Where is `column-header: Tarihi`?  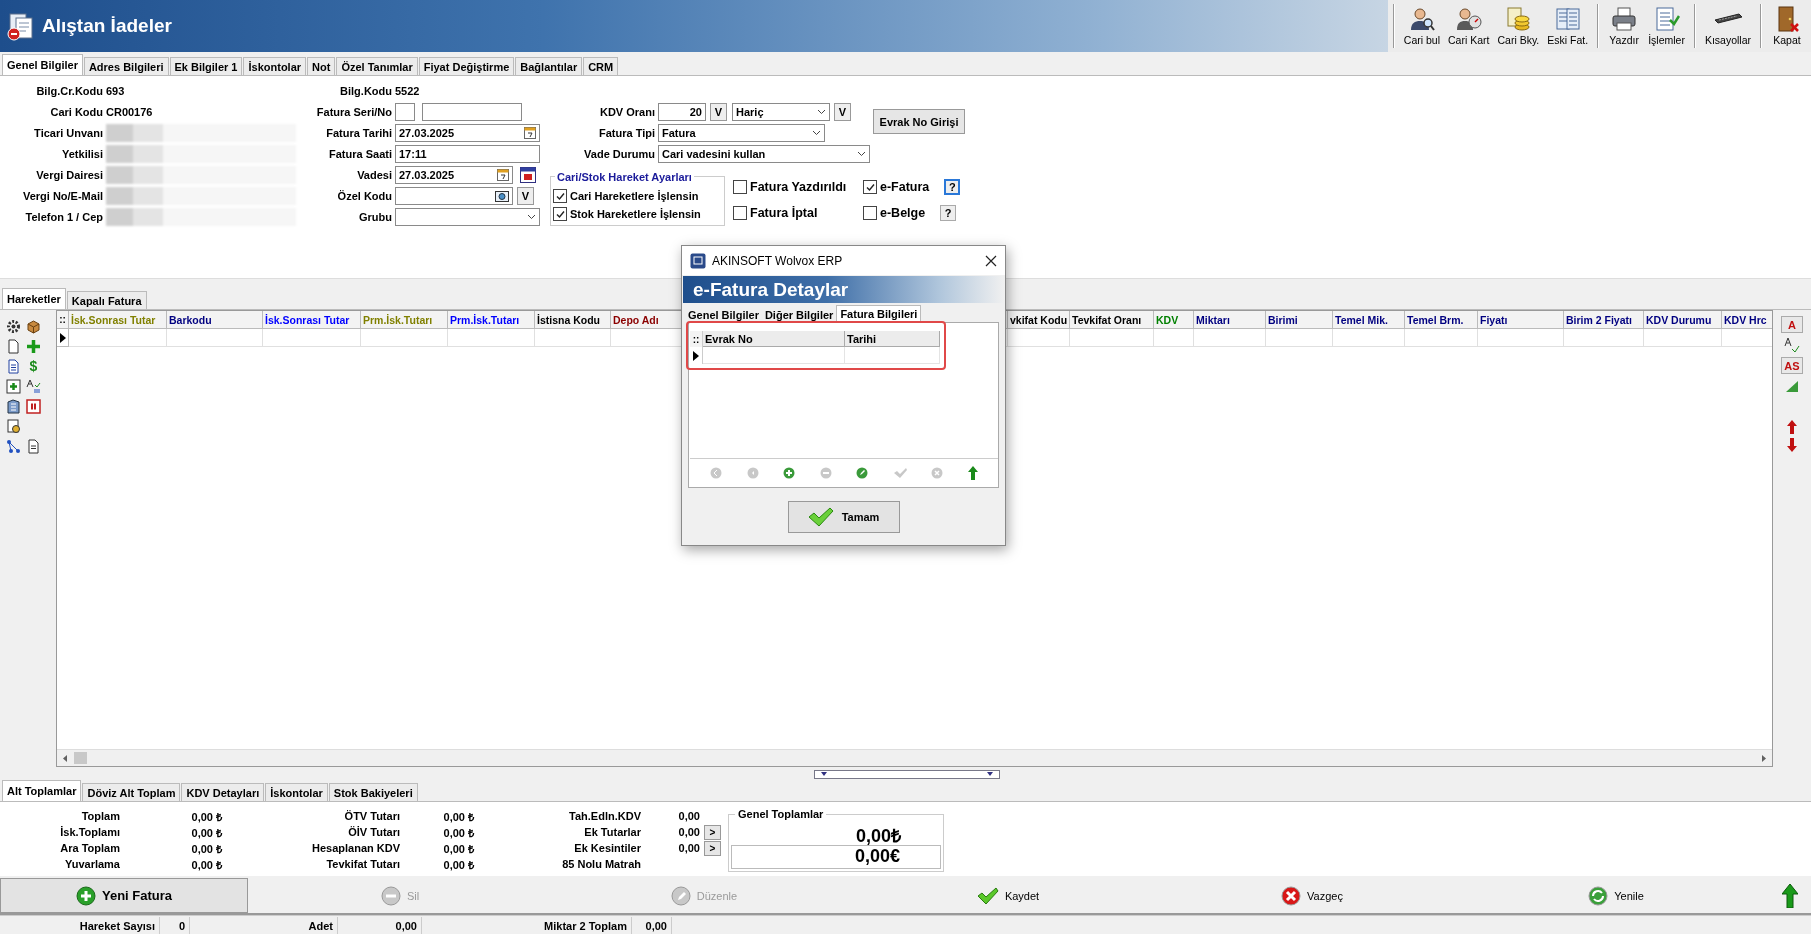 column-header: Tarihi is located at coordinates (892, 339).